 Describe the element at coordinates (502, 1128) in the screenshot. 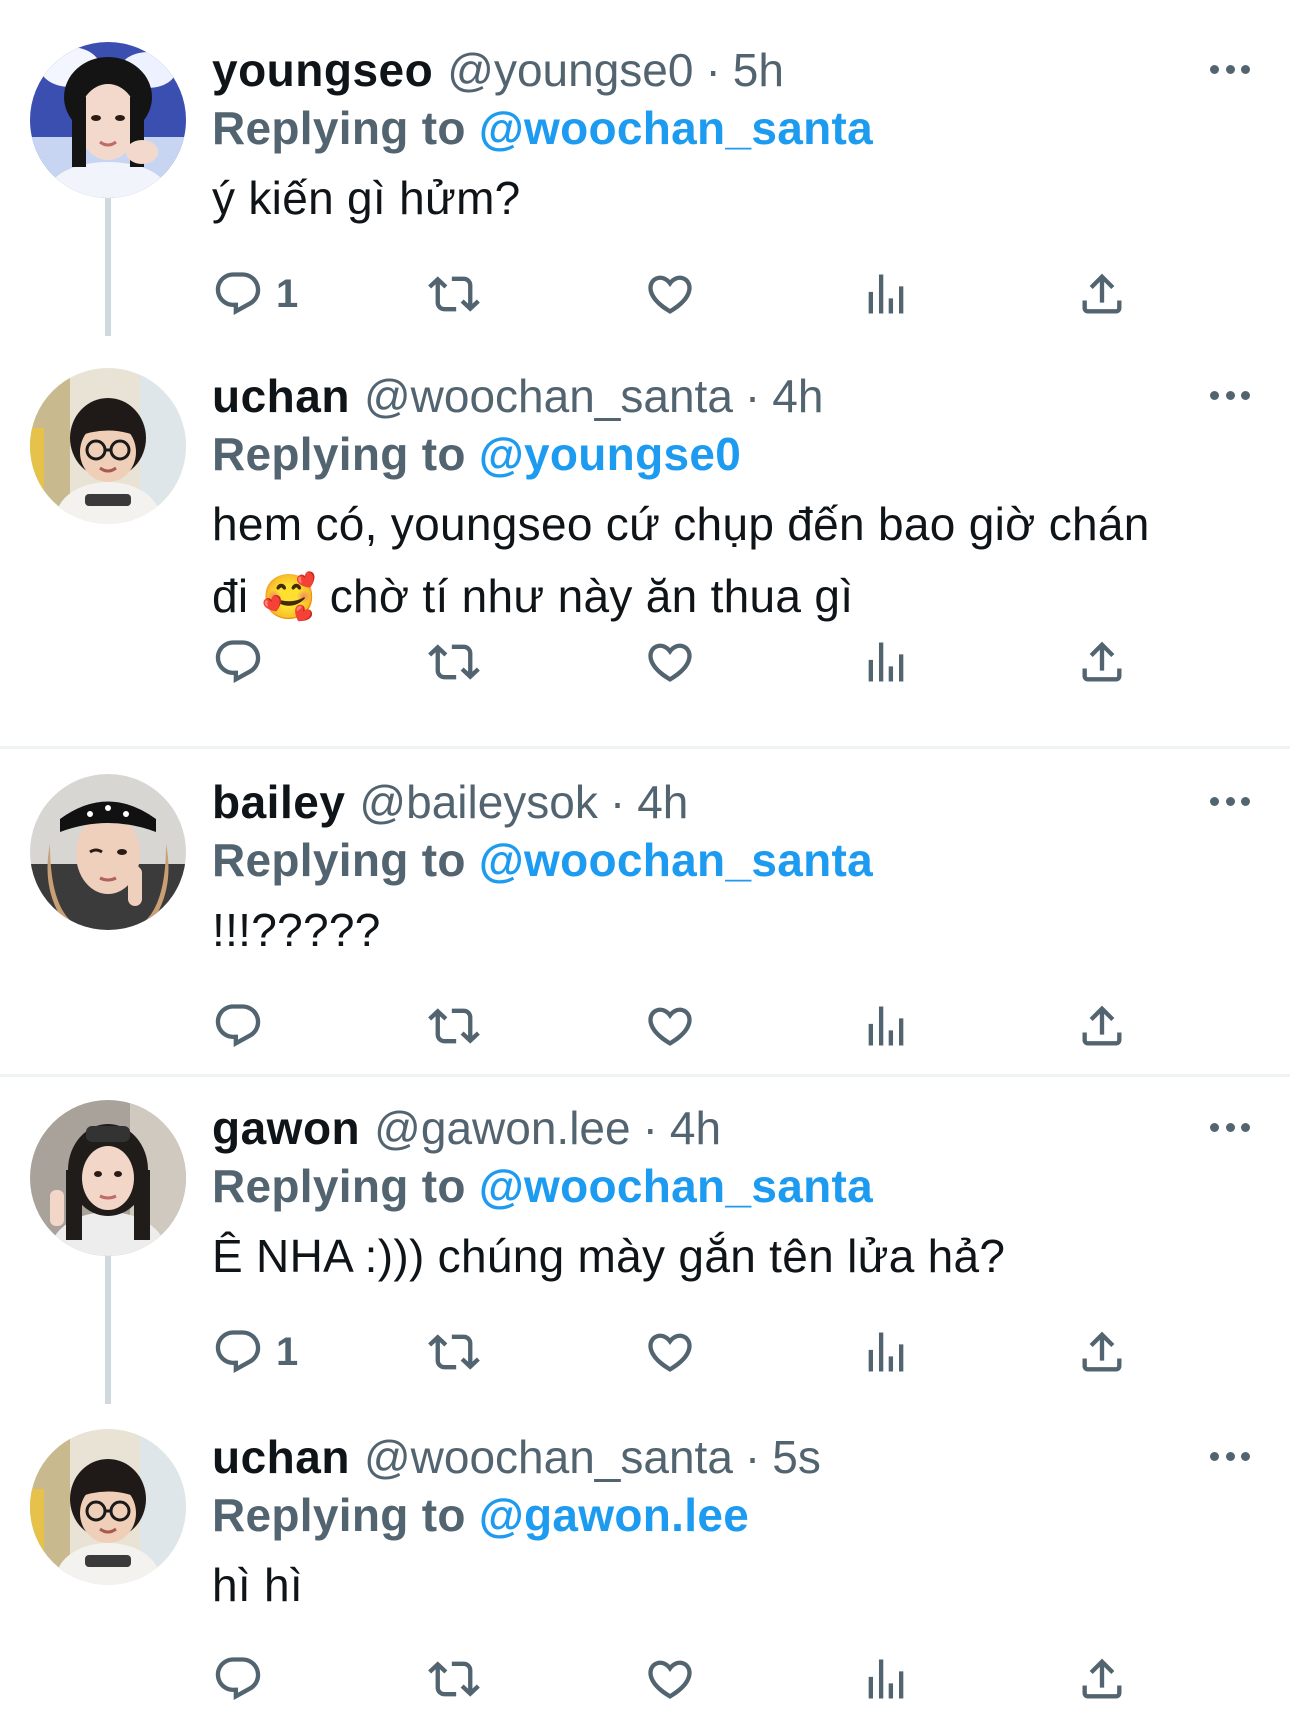

I see `user-handle: @gawon.lee` at that location.